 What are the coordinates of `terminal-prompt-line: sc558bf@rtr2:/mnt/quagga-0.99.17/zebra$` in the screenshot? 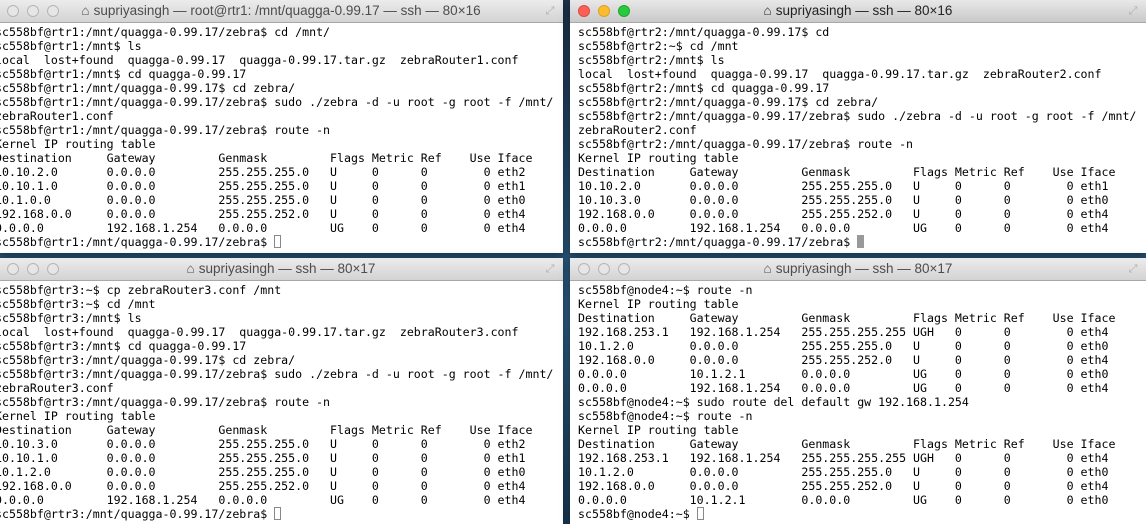 It's located at (857, 242).